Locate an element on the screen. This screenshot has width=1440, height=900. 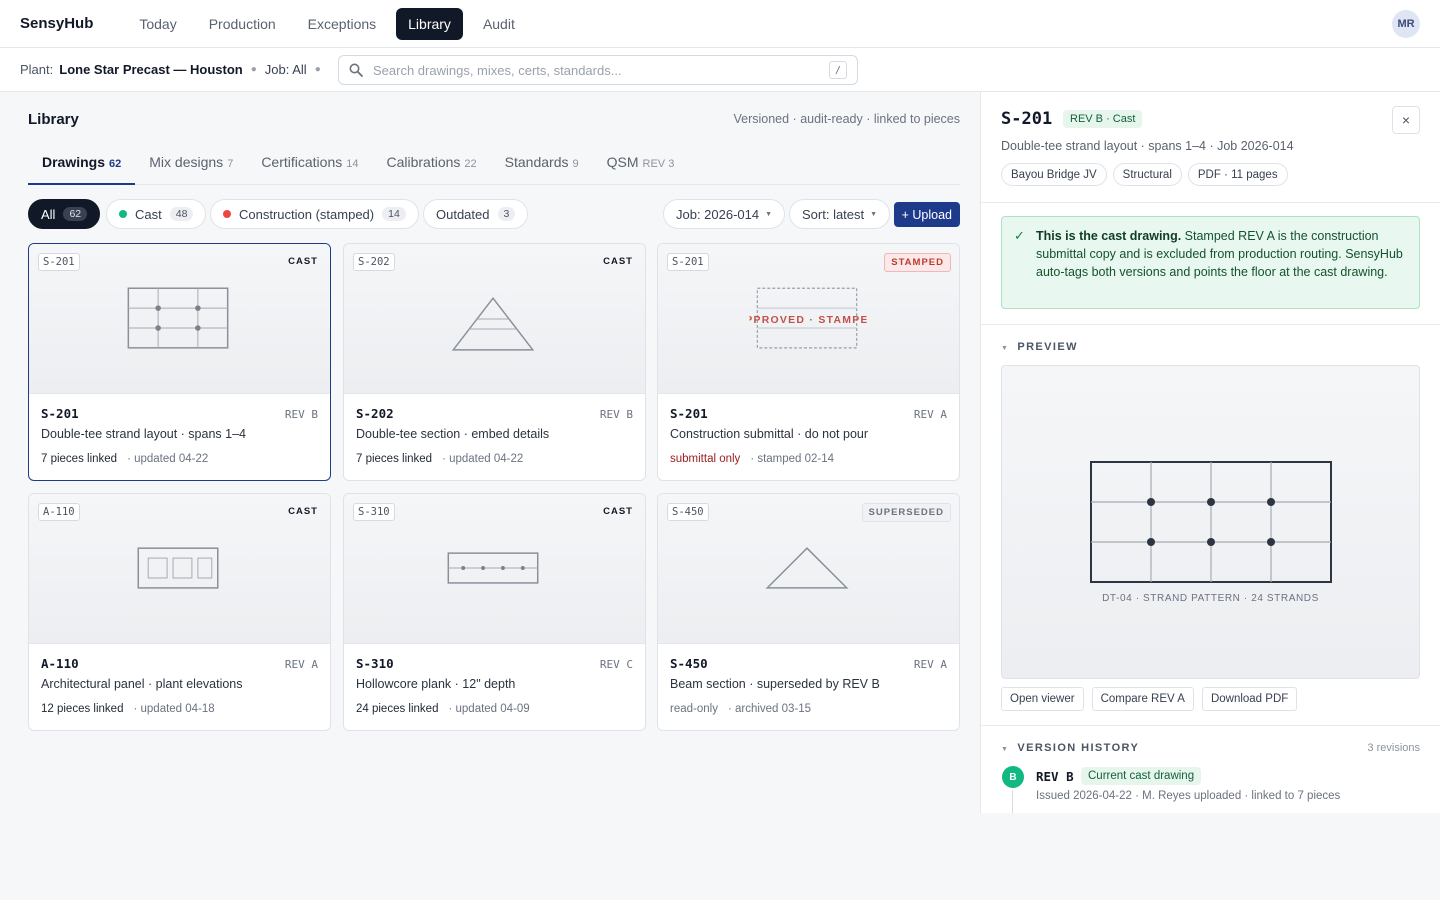
readonly-note: read-only is located at coordinates (694, 709).